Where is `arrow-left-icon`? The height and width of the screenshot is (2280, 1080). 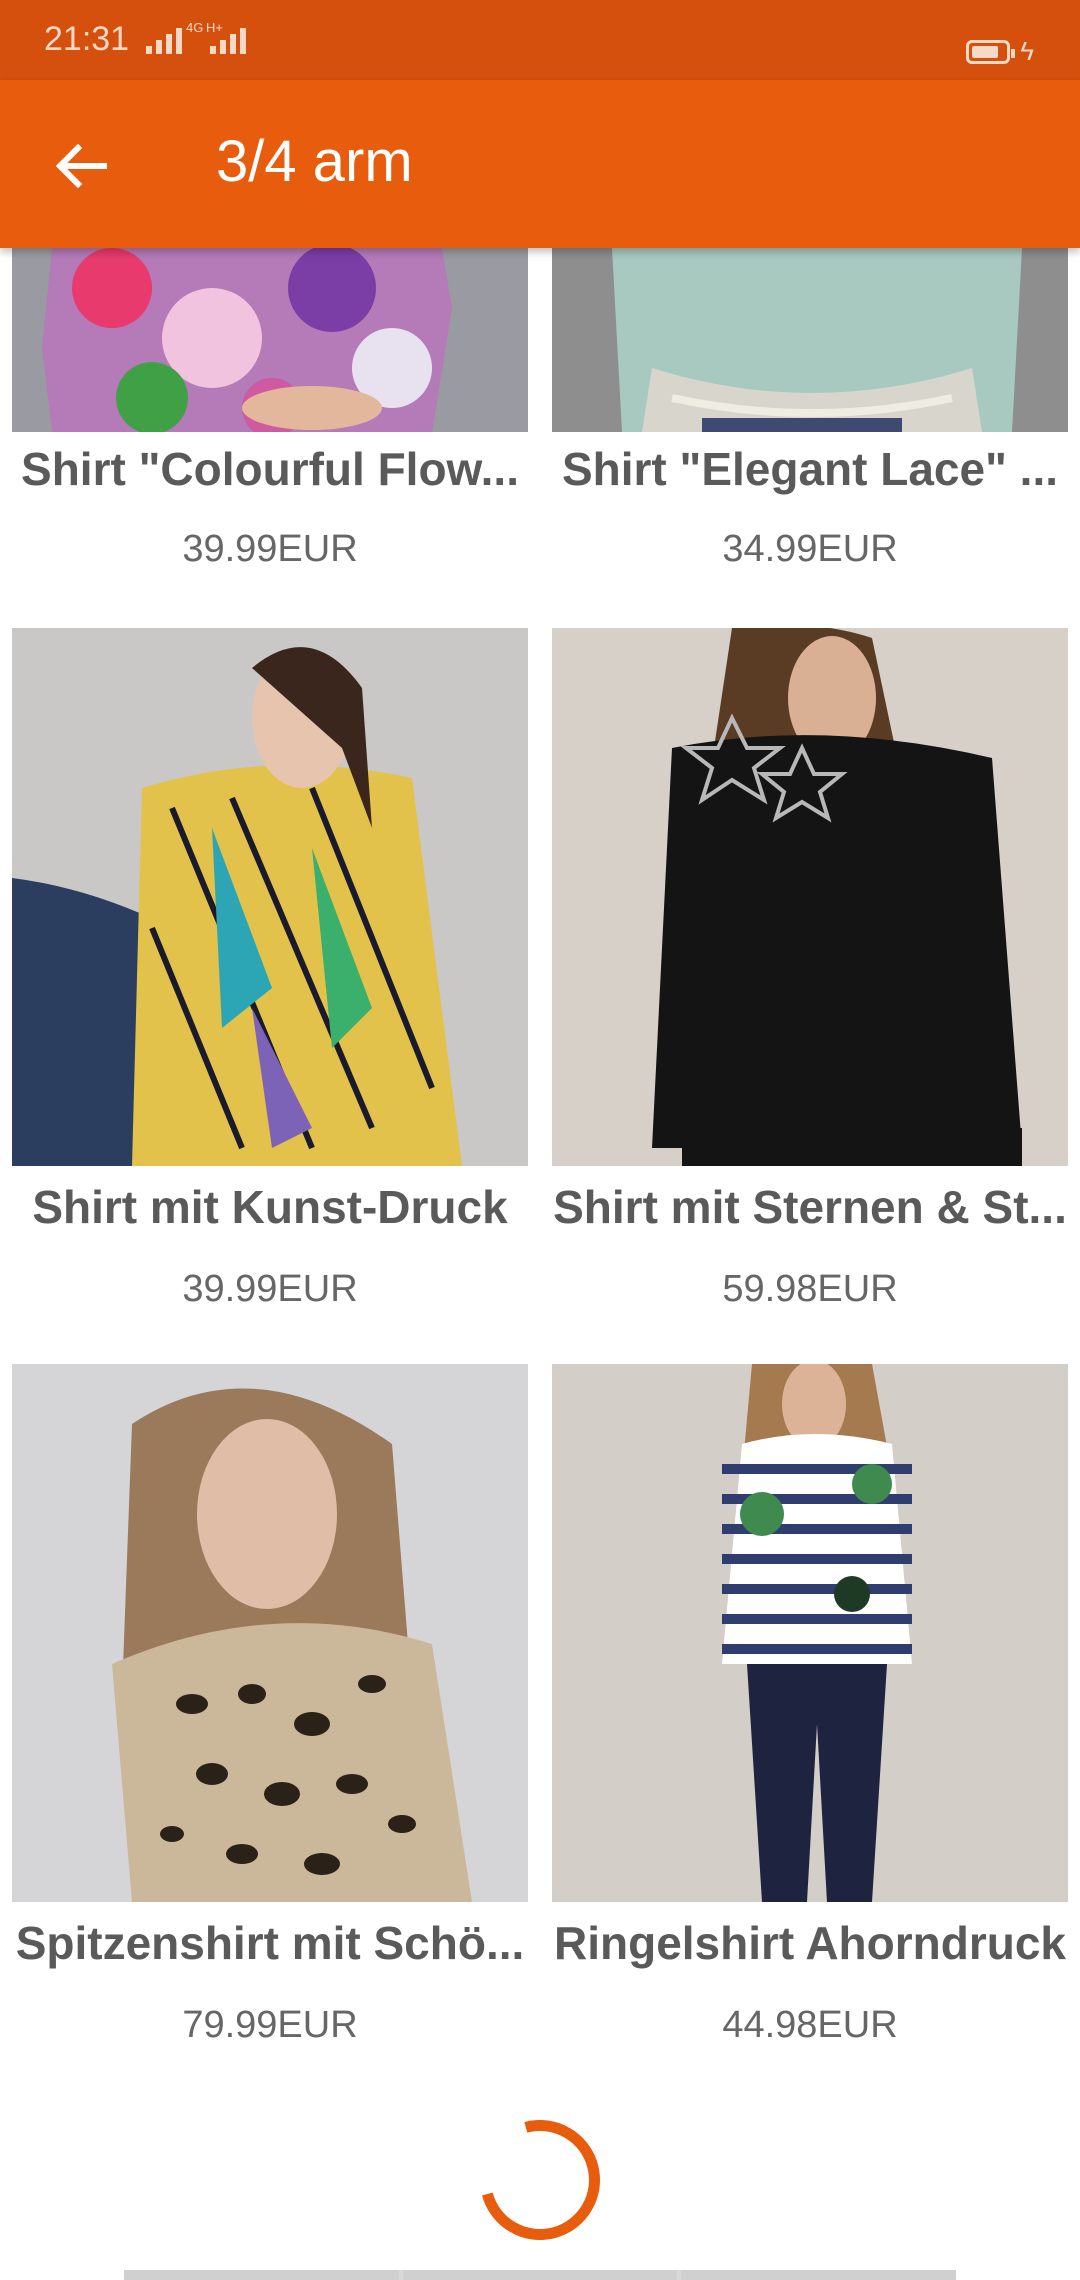
arrow-left-icon is located at coordinates (81, 166).